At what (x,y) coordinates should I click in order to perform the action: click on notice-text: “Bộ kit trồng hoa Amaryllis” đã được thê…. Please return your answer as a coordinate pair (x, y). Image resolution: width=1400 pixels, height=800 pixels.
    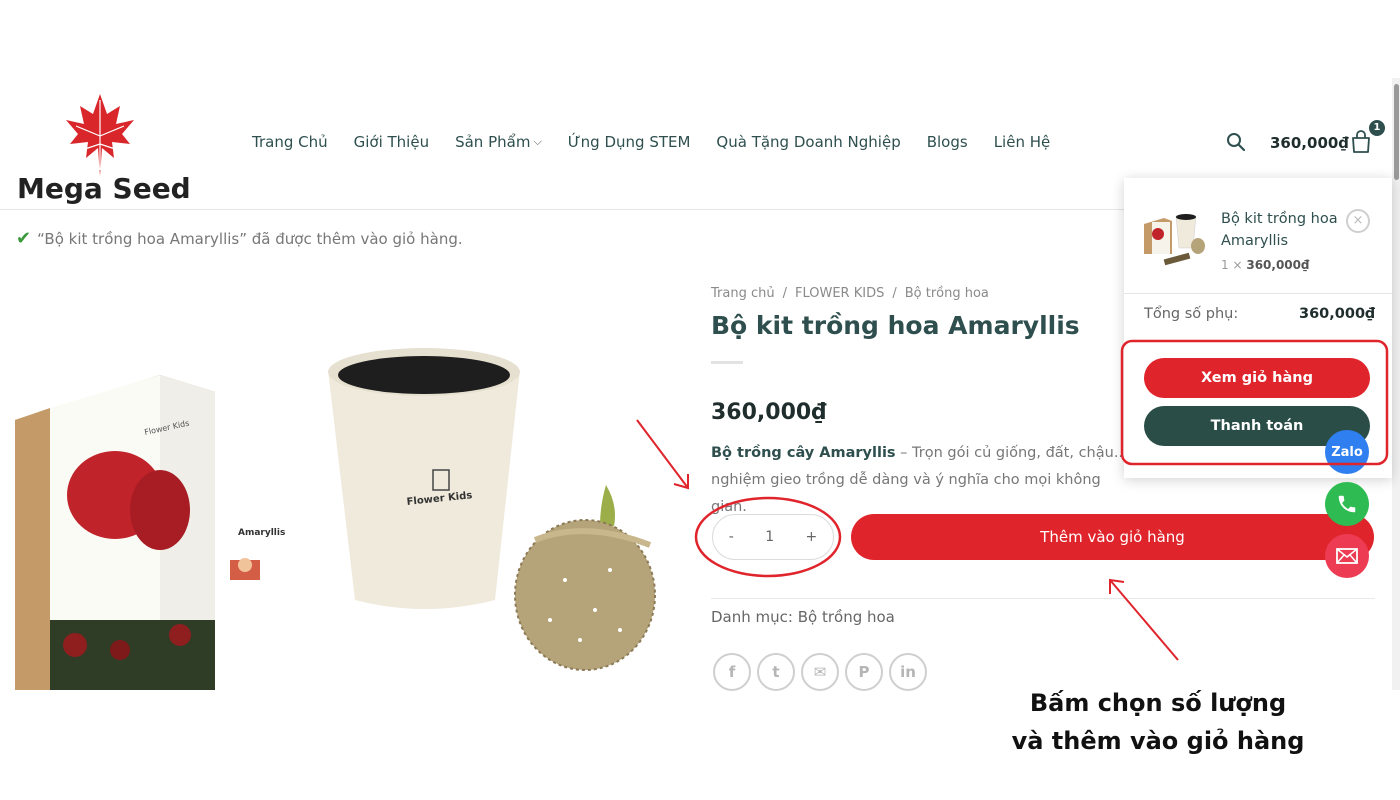
    Looking at the image, I should click on (250, 238).